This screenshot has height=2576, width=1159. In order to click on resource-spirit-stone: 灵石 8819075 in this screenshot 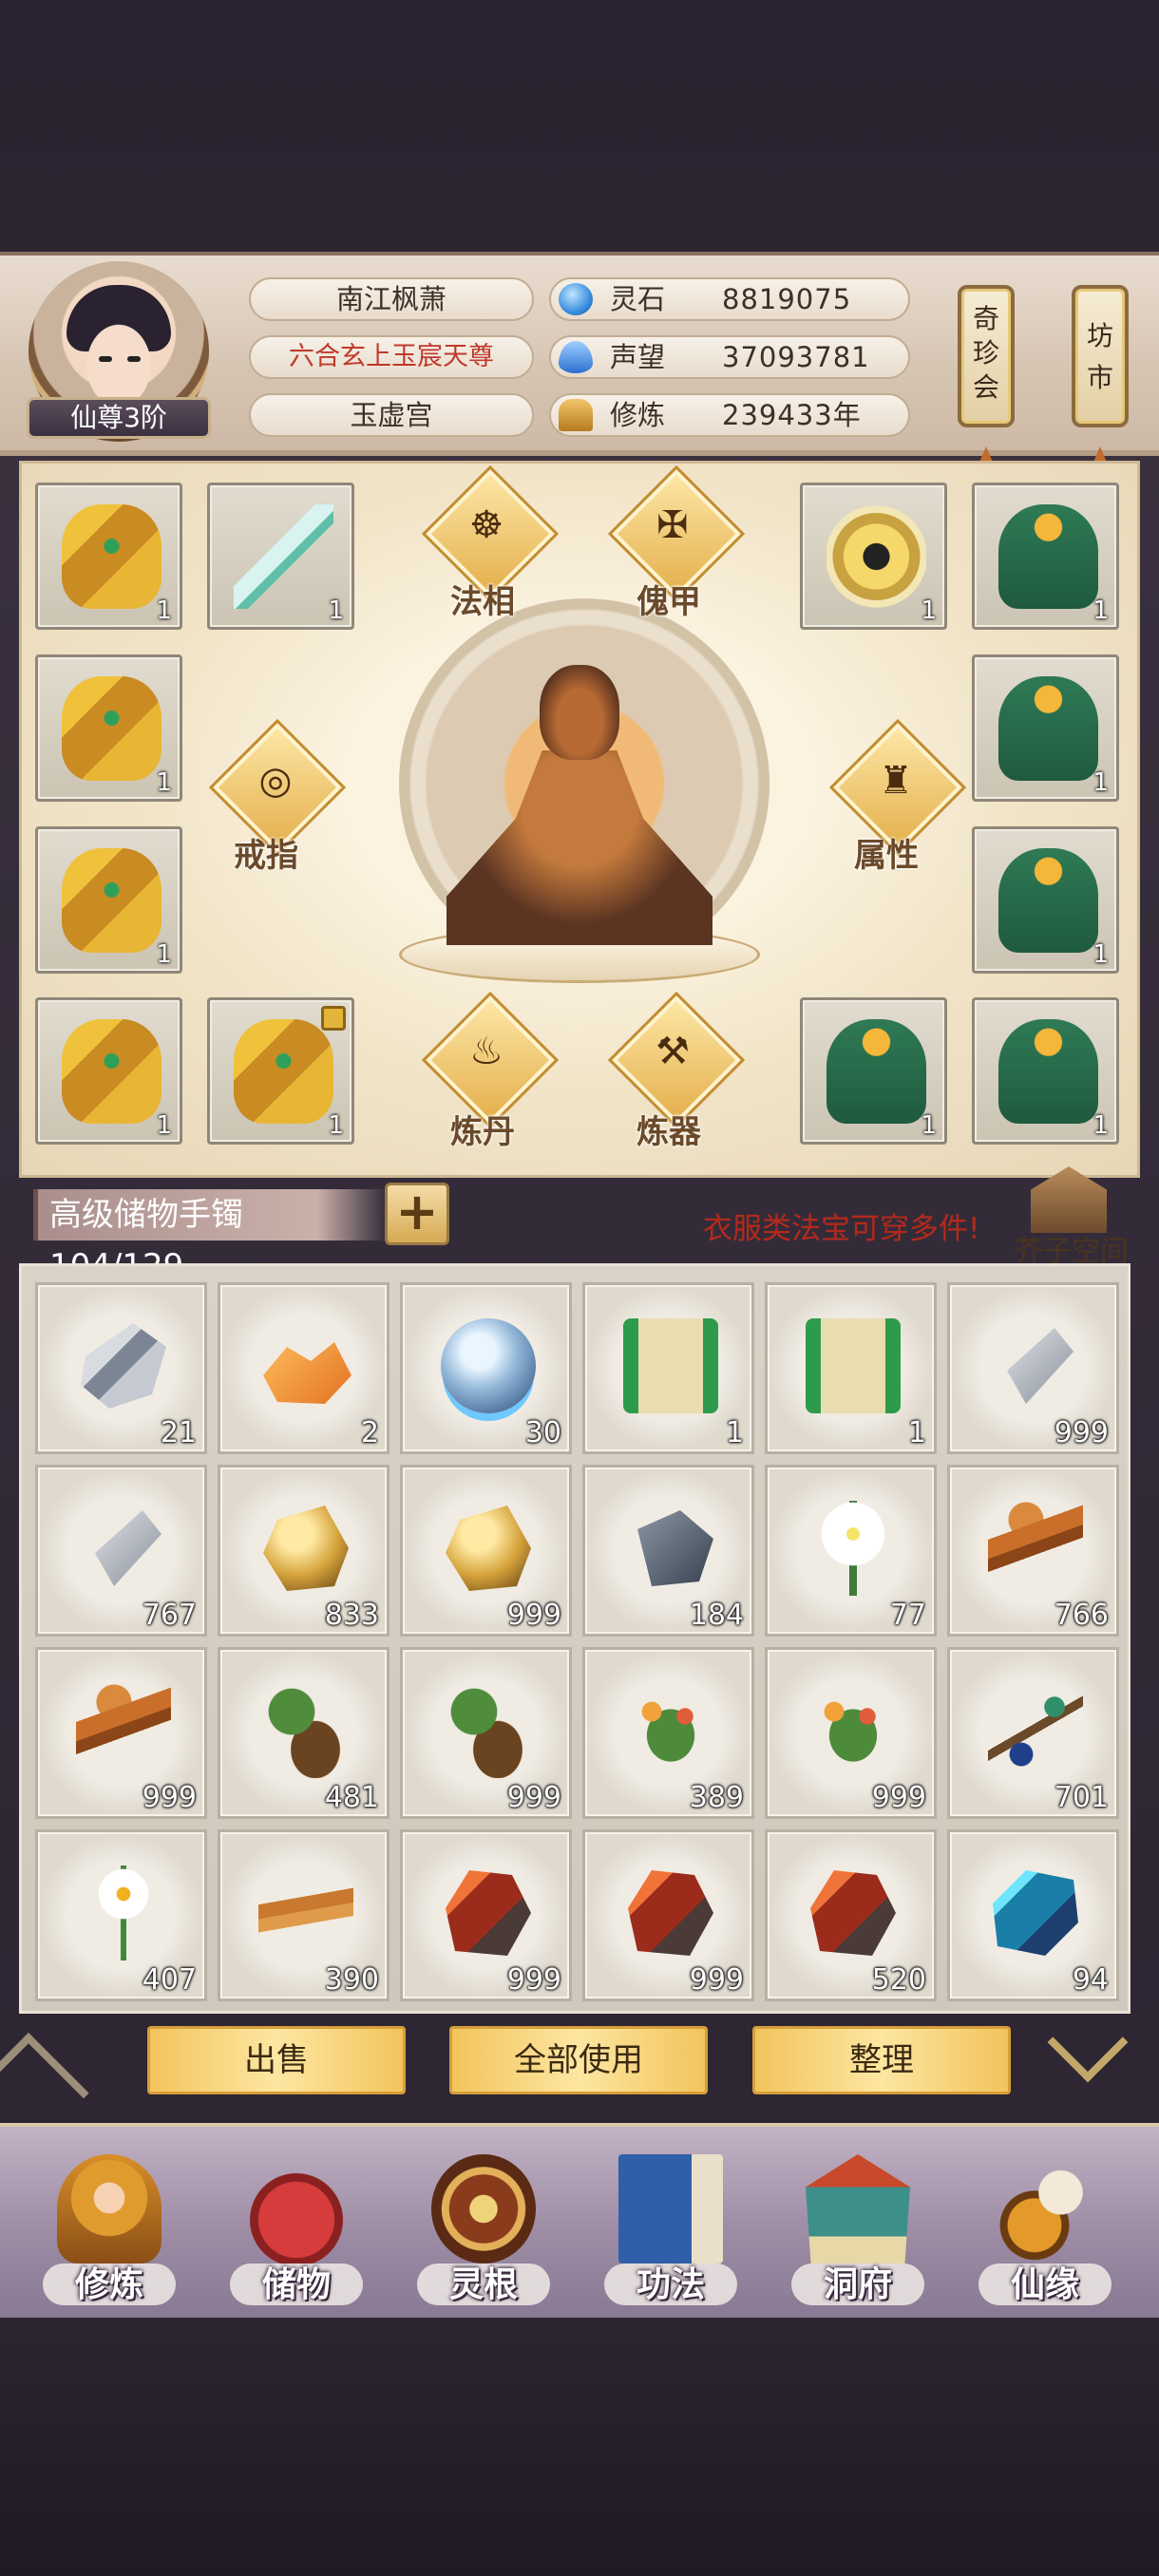, I will do `click(729, 299)`.